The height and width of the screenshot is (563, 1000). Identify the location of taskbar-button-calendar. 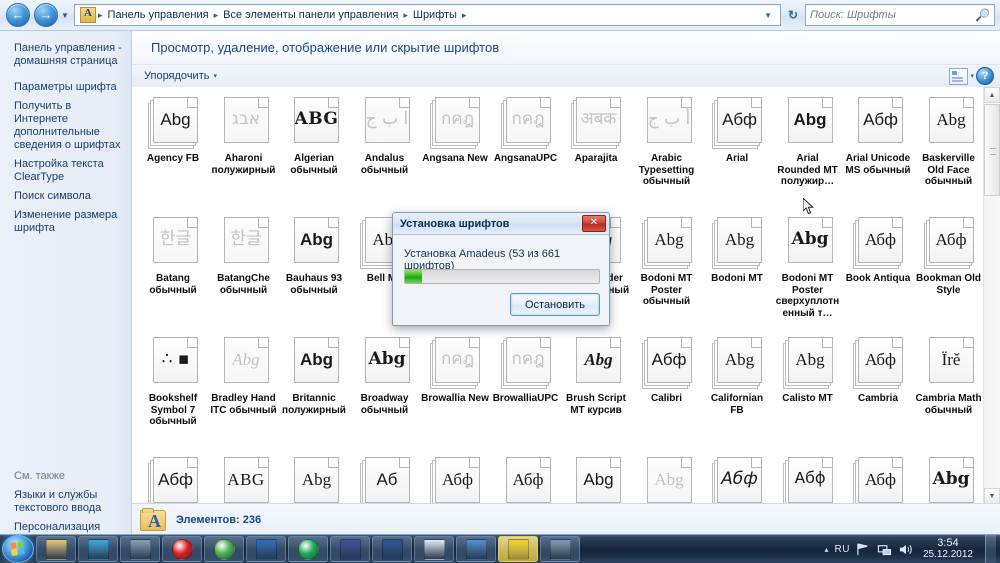
(518, 549).